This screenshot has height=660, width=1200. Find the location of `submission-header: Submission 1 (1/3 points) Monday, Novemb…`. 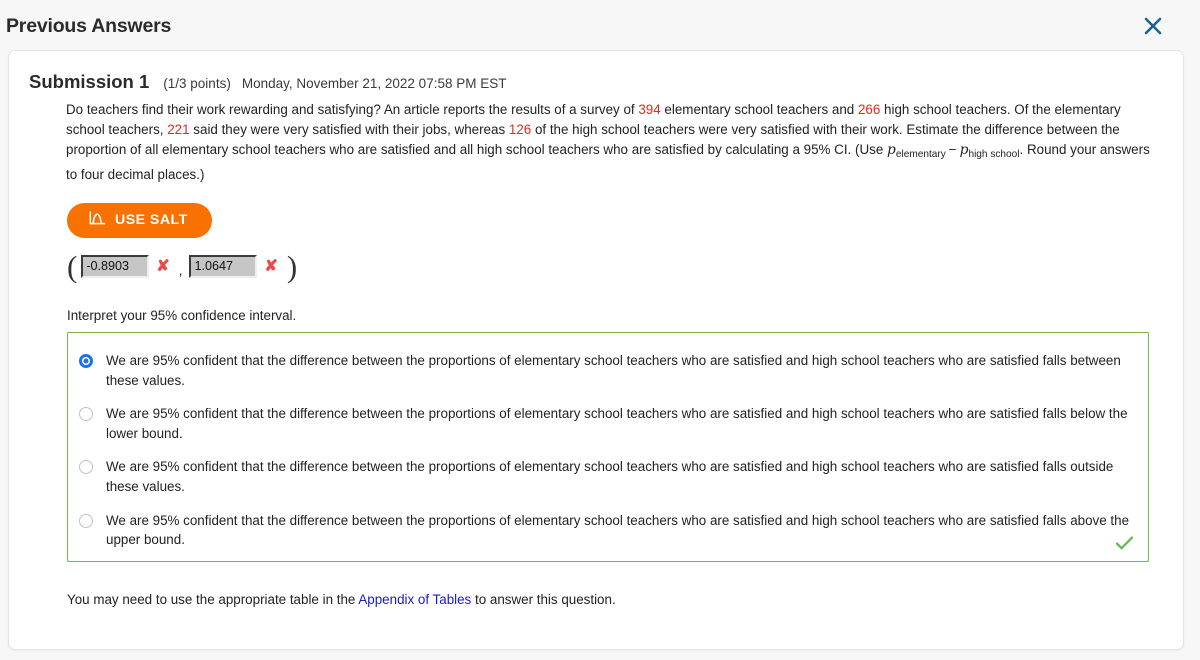

submission-header: Submission 1 (1/3 points) Monday, Novemb… is located at coordinates (596, 72).